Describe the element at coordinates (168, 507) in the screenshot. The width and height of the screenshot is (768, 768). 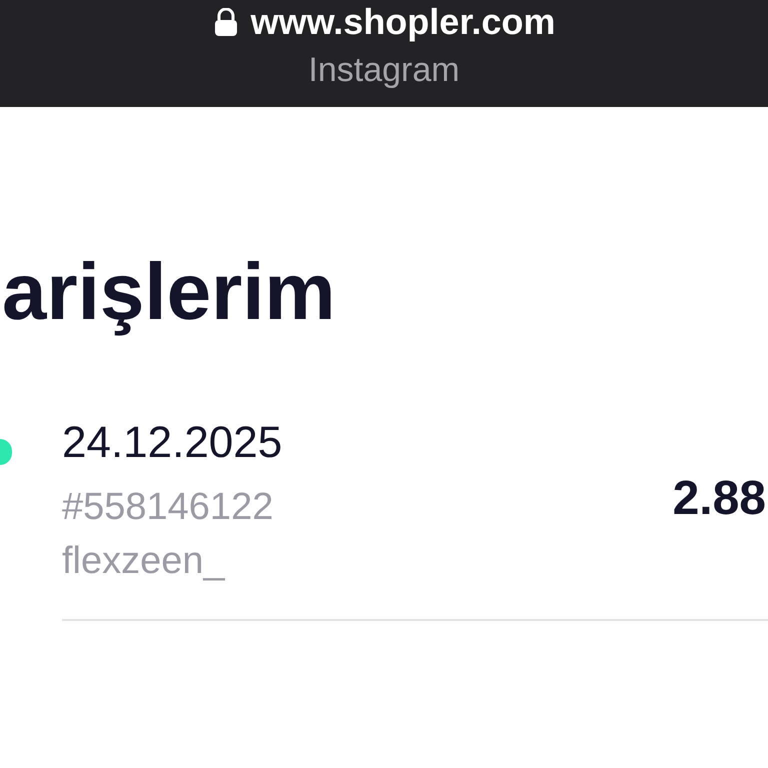
I see `order-number: #558146122` at that location.